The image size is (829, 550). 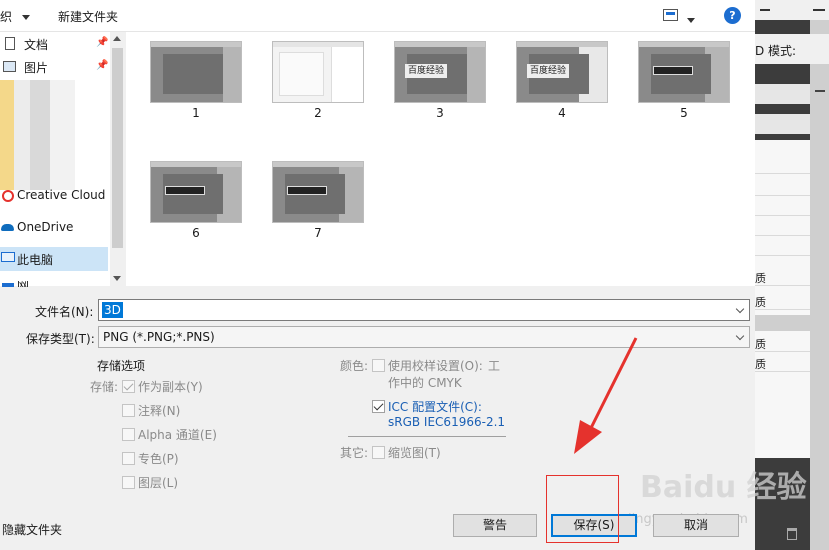 What do you see at coordinates (6, 17) in the screenshot?
I see `organize-label: 织` at bounding box center [6, 17].